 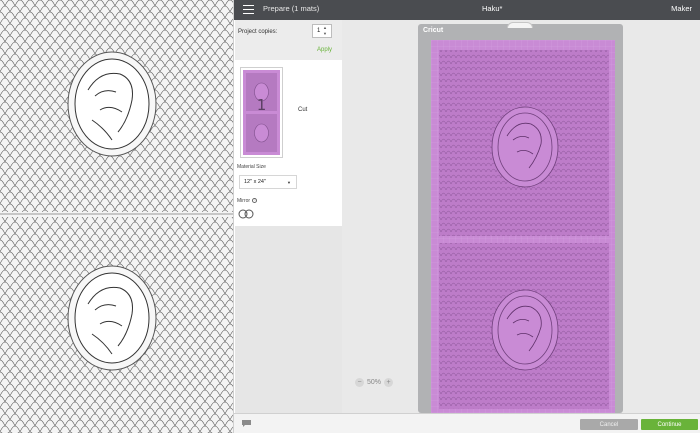 I want to click on mat-number: 1, so click(x=261, y=105).